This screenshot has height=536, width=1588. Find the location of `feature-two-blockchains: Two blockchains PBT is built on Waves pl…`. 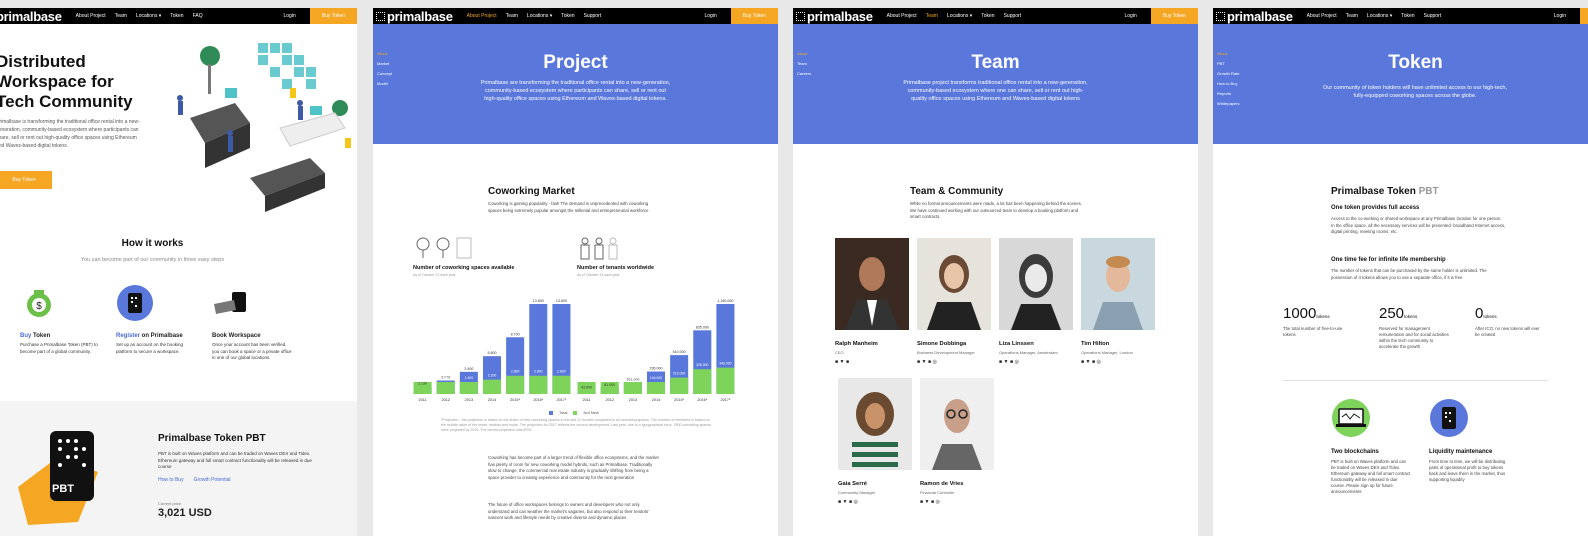

feature-two-blockchains: Two blockchains PBT is built on Waves pl… is located at coordinates (1371, 446).